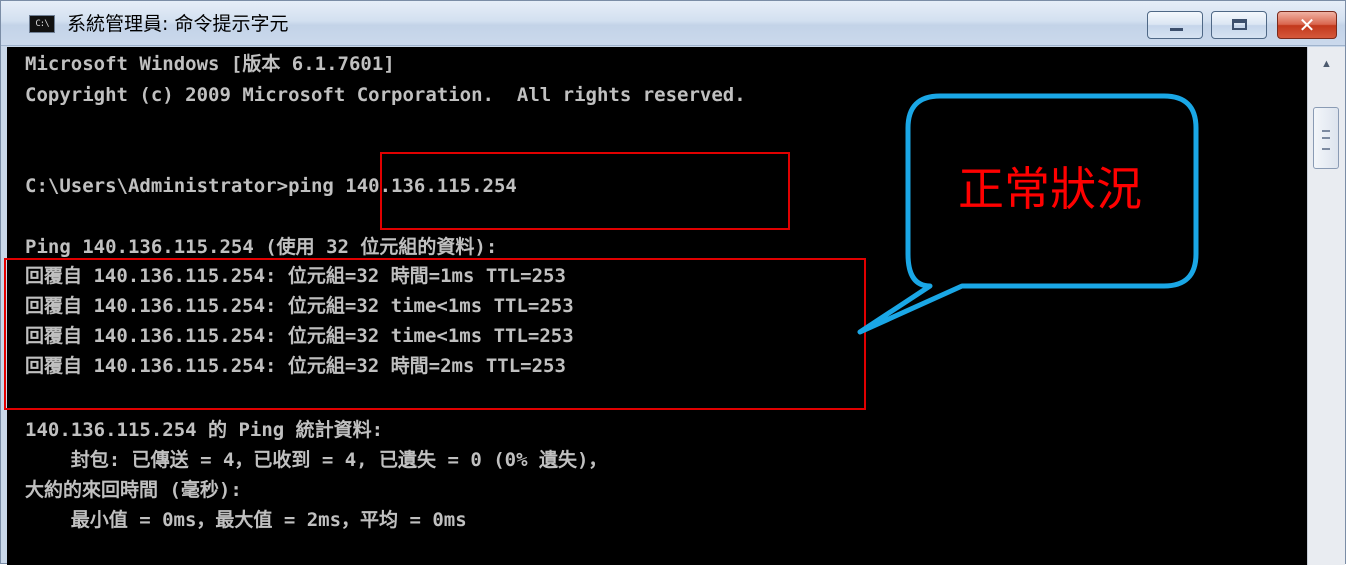 The width and height of the screenshot is (1346, 565). What do you see at coordinates (1175, 25) in the screenshot?
I see `minimize-button` at bounding box center [1175, 25].